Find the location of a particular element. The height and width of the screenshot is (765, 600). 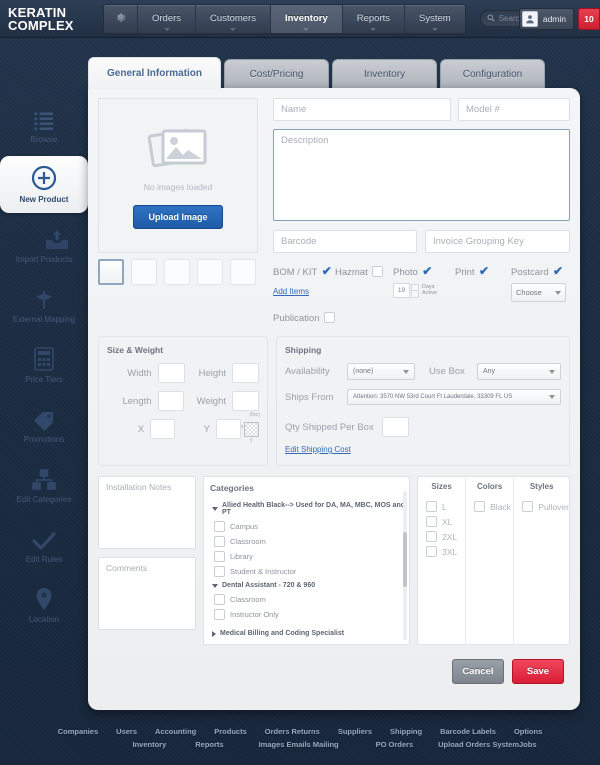

nav-item-reports: Reports is located at coordinates (374, 18).